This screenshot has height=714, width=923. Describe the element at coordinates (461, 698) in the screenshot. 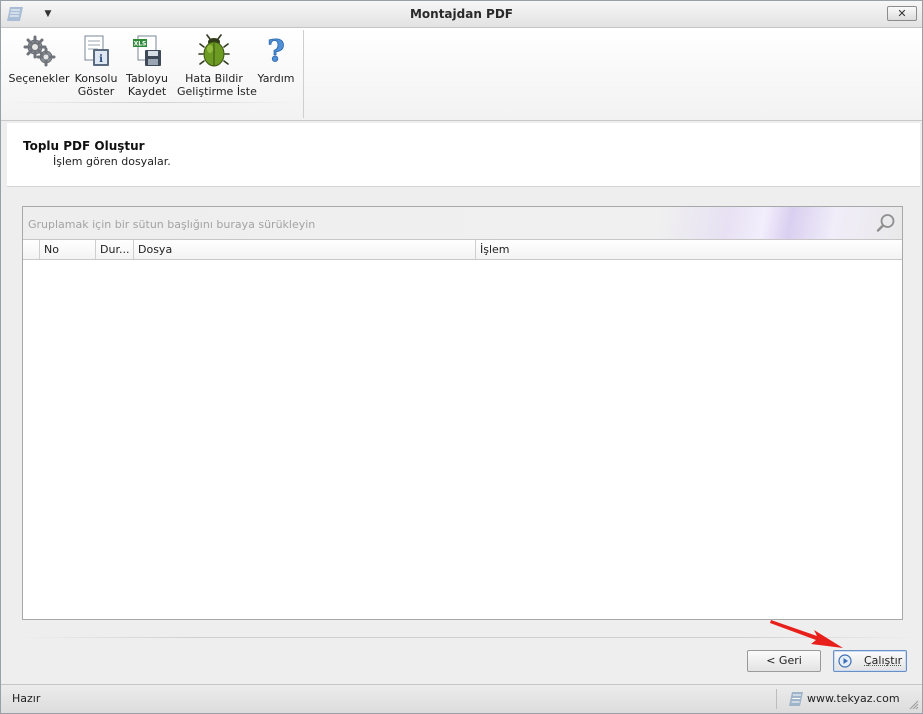

I see `status-bar: Hazır www.tekyaz.com` at that location.